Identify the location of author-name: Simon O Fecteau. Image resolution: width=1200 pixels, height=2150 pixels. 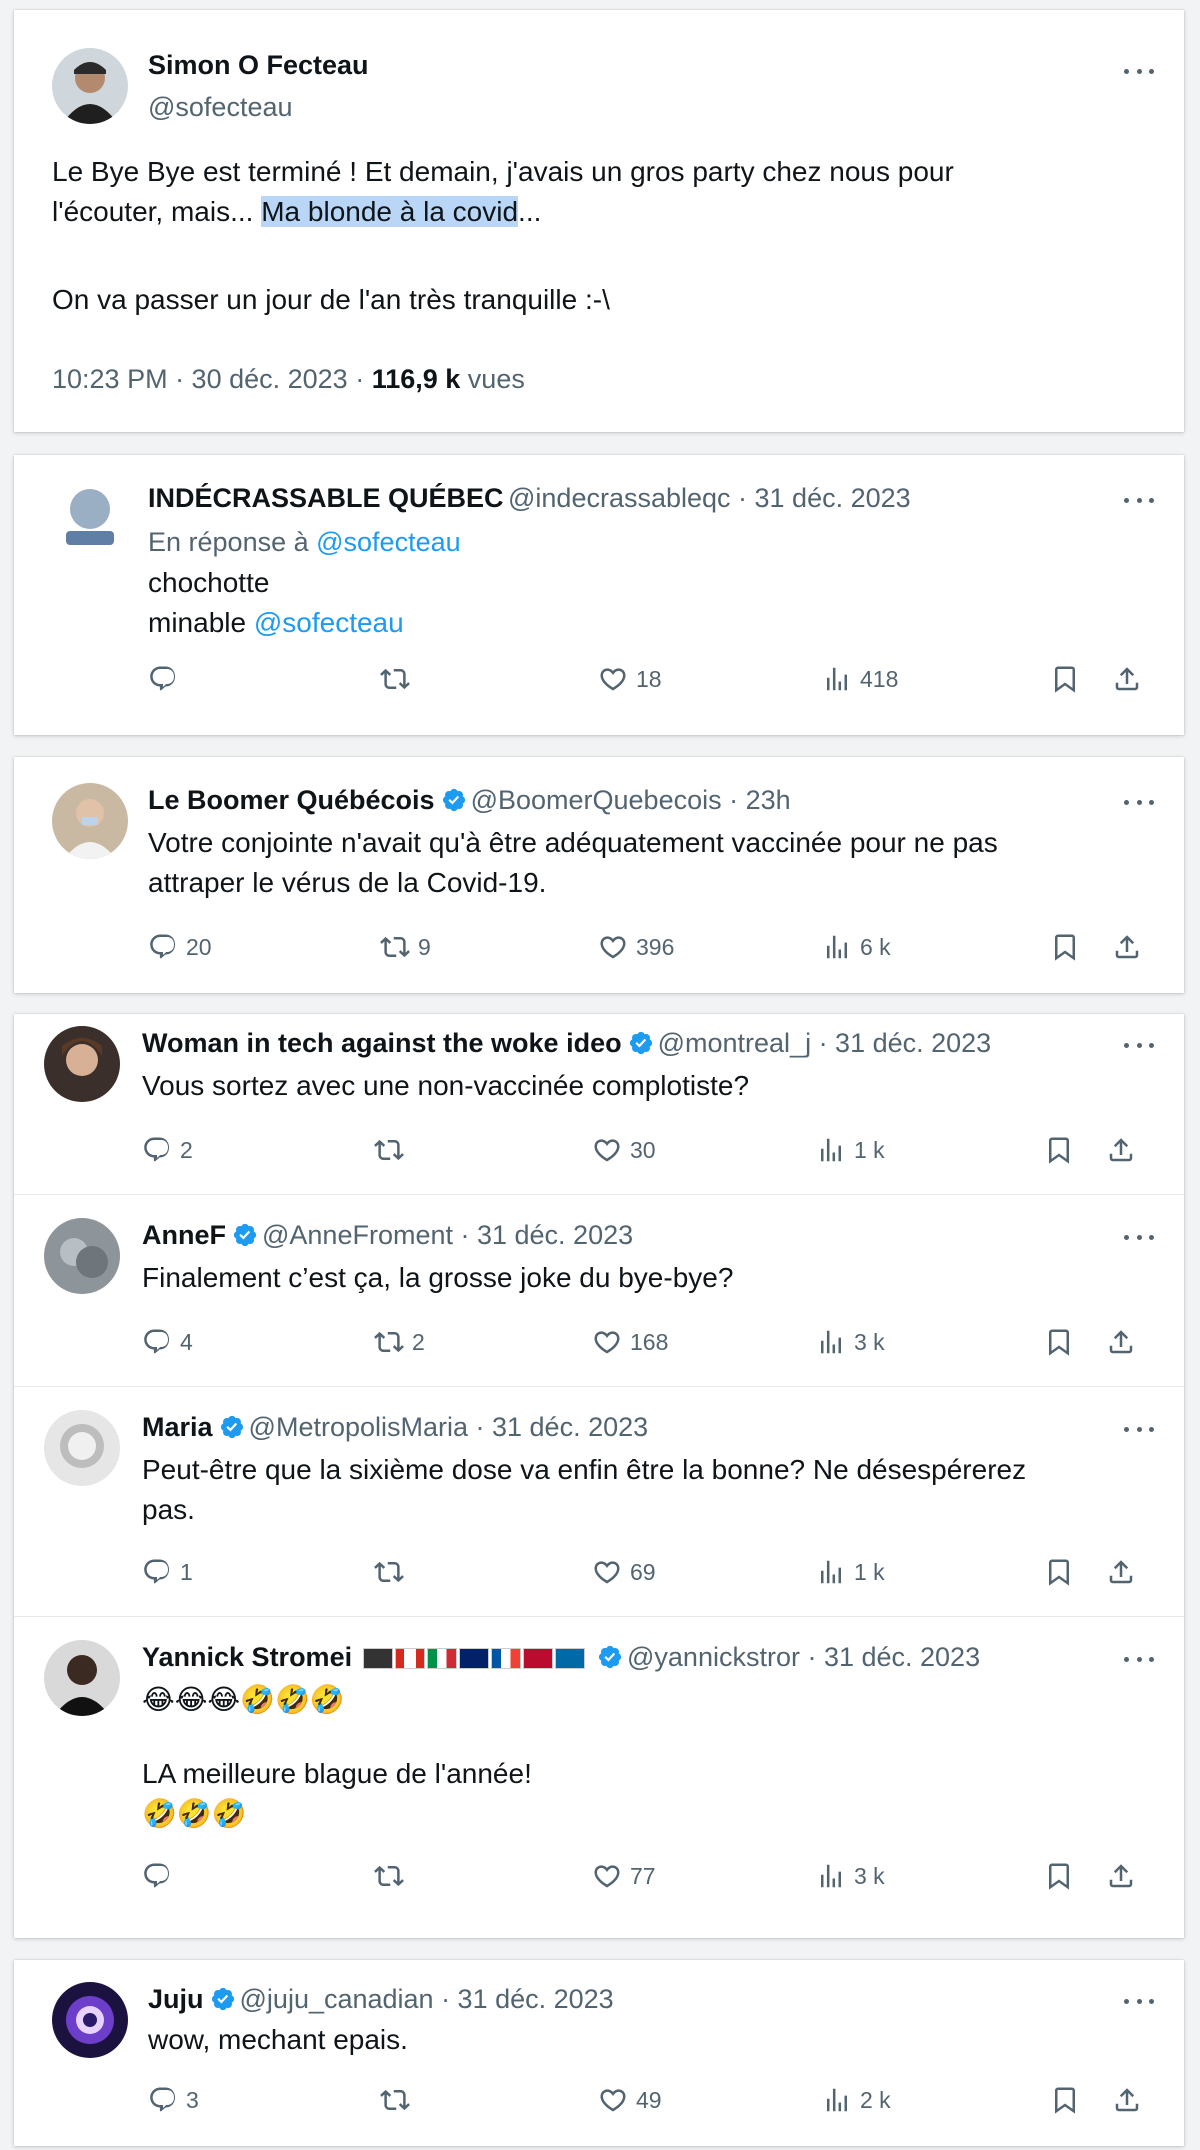
(258, 65).